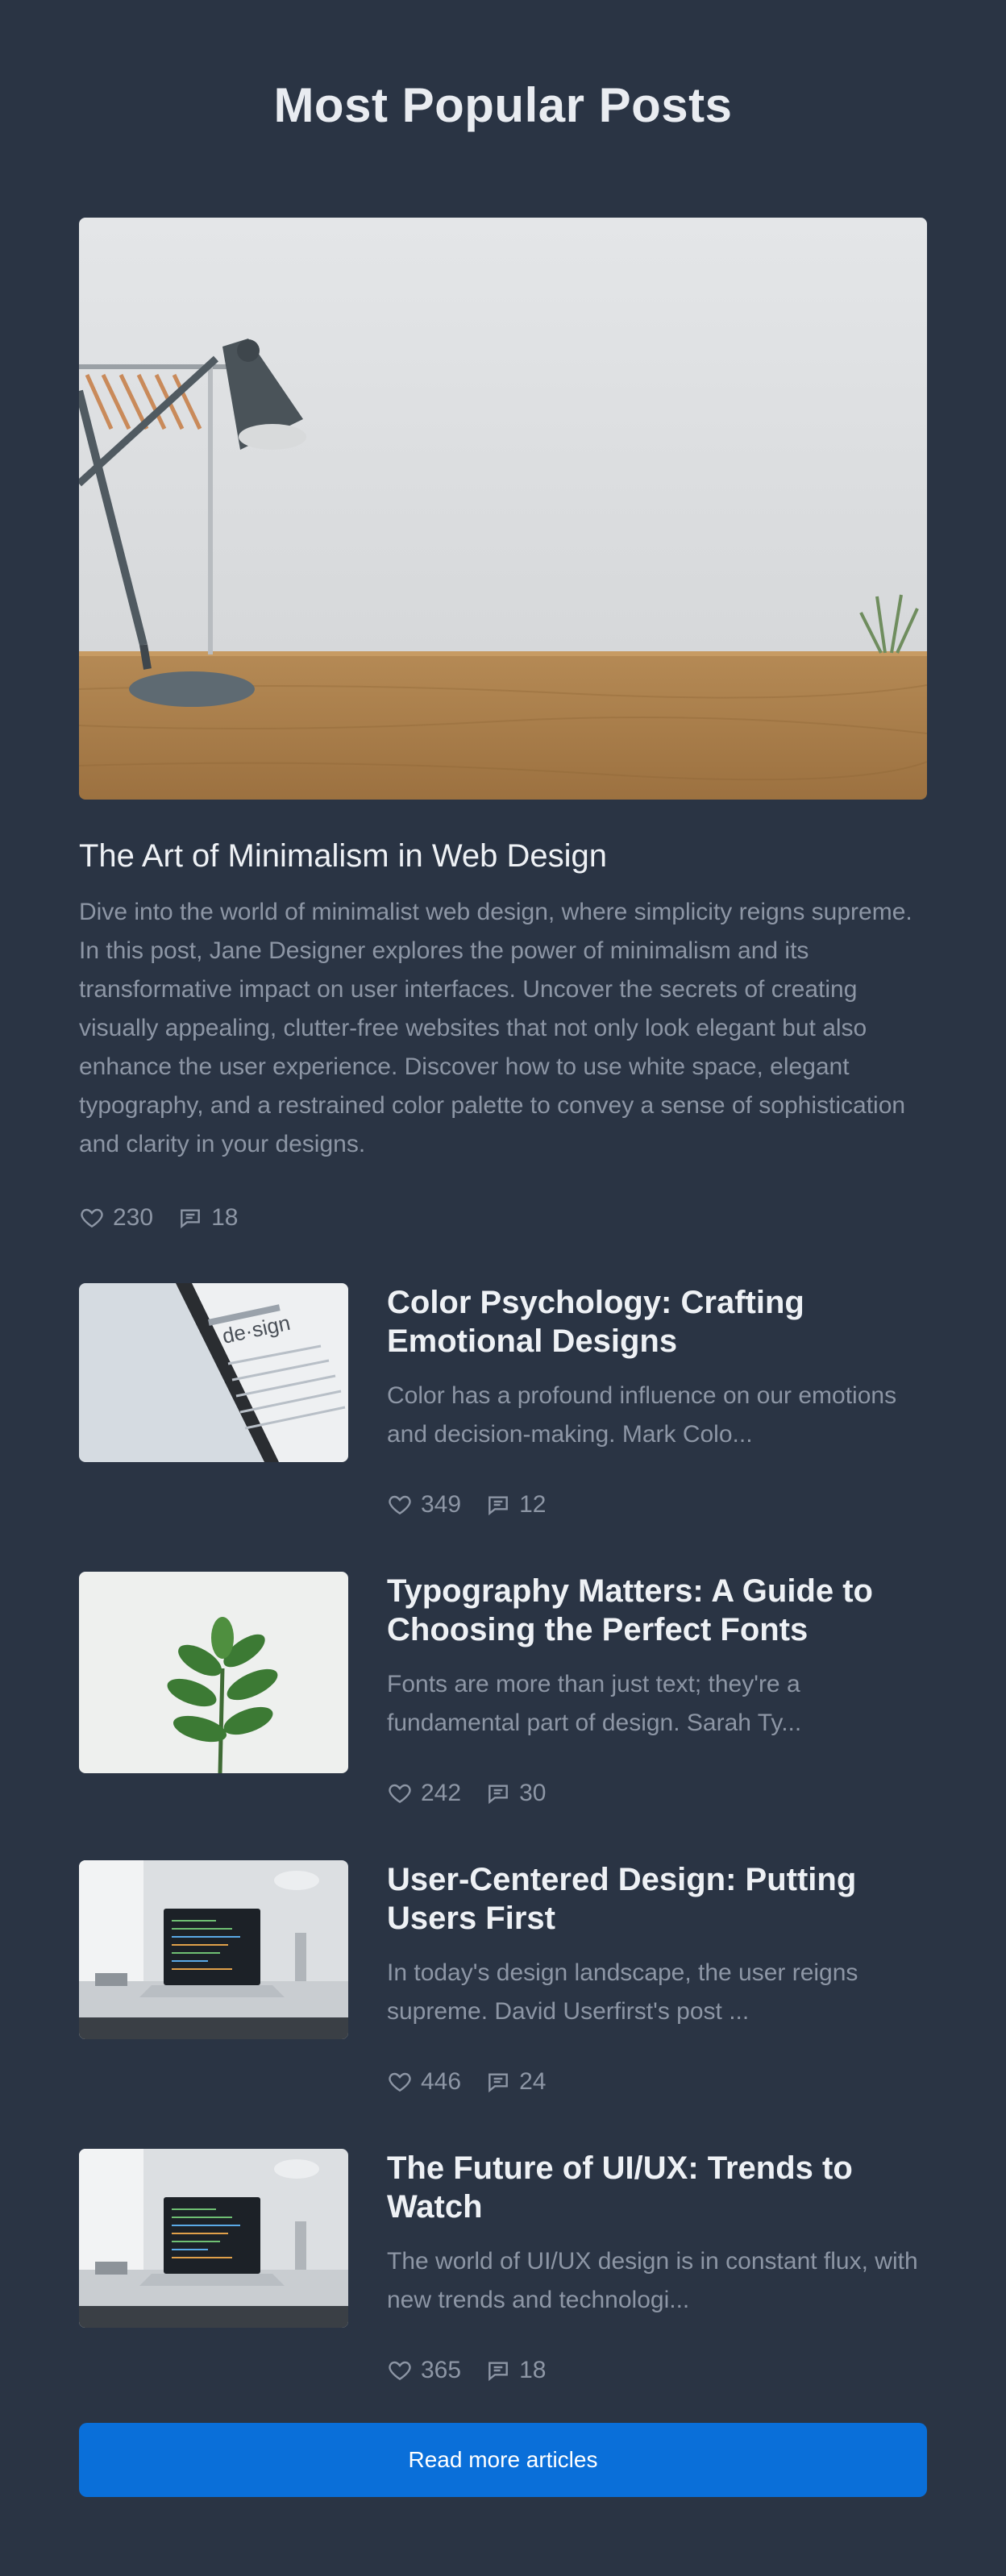 The width and height of the screenshot is (1006, 2576). I want to click on comments-count: 12, so click(533, 1504).